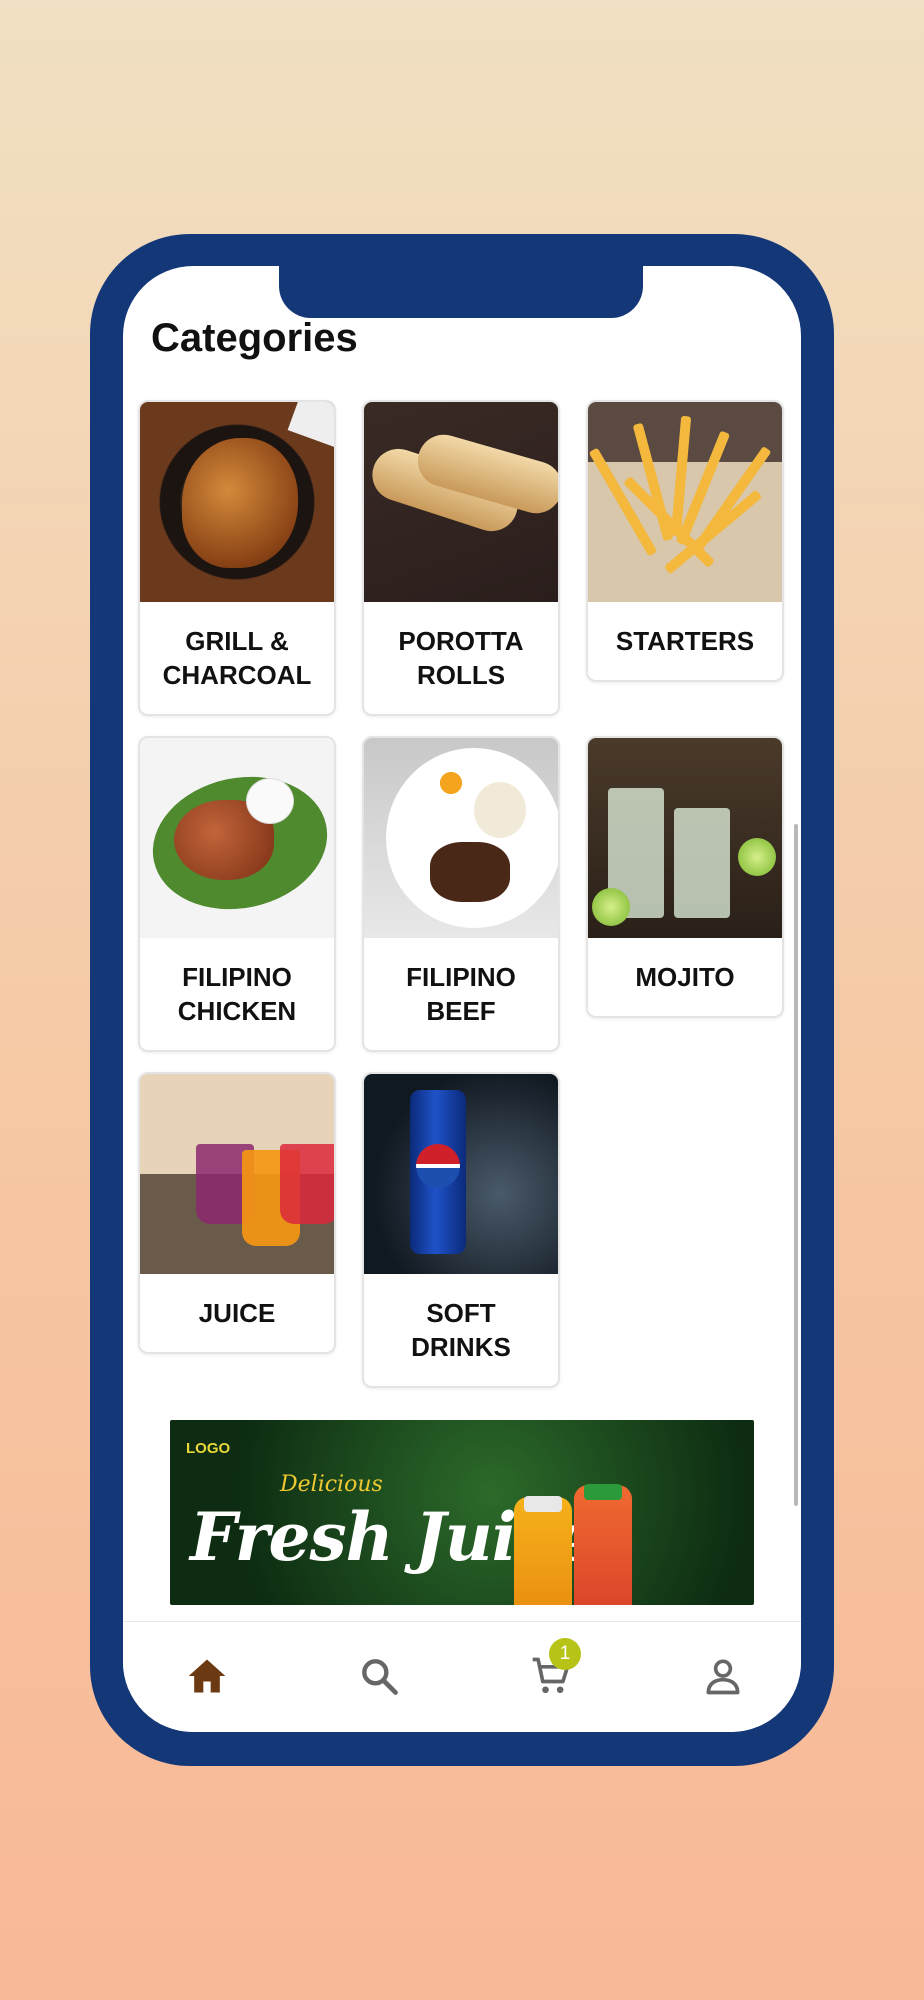 The height and width of the screenshot is (2000, 924). I want to click on category-card-grill-charcoal: GRILL & CHARCOAL, so click(237, 558).